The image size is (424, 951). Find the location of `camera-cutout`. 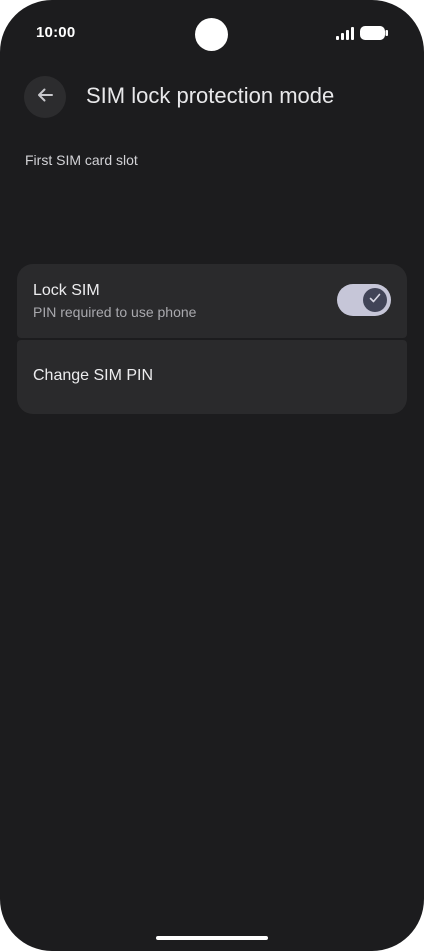

camera-cutout is located at coordinates (211, 34).